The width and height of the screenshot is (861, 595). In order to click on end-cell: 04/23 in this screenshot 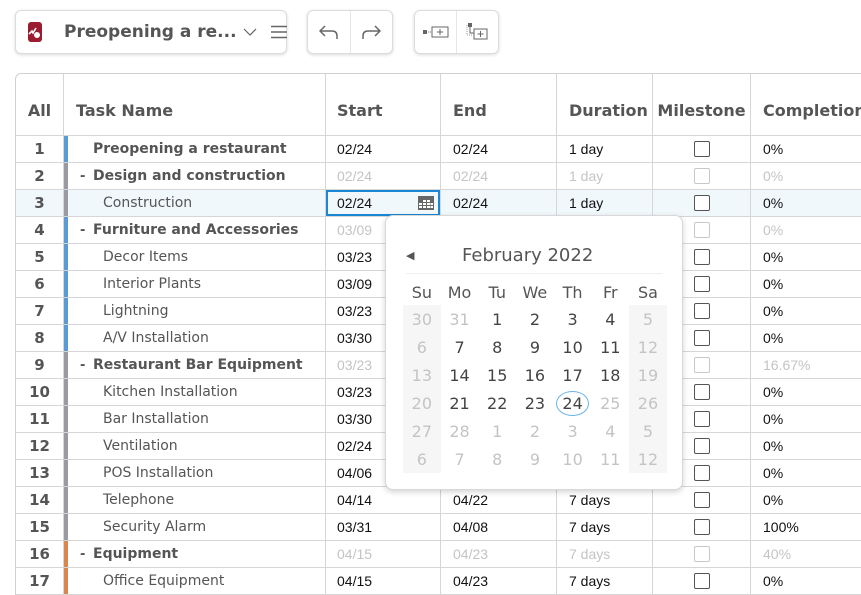, I will do `click(499, 581)`.